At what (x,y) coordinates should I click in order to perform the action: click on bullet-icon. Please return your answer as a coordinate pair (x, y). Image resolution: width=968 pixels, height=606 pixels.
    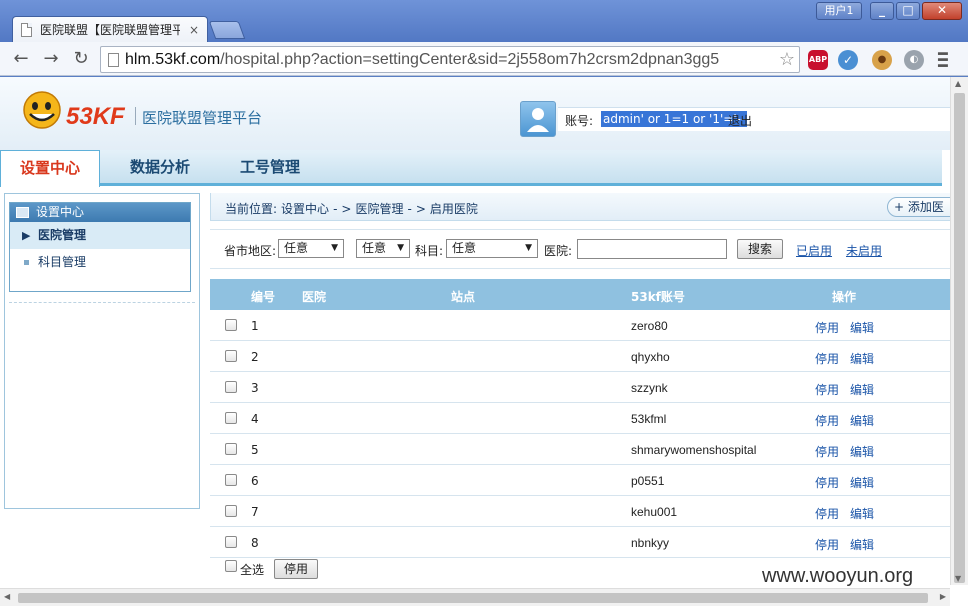
    Looking at the image, I should click on (26, 262).